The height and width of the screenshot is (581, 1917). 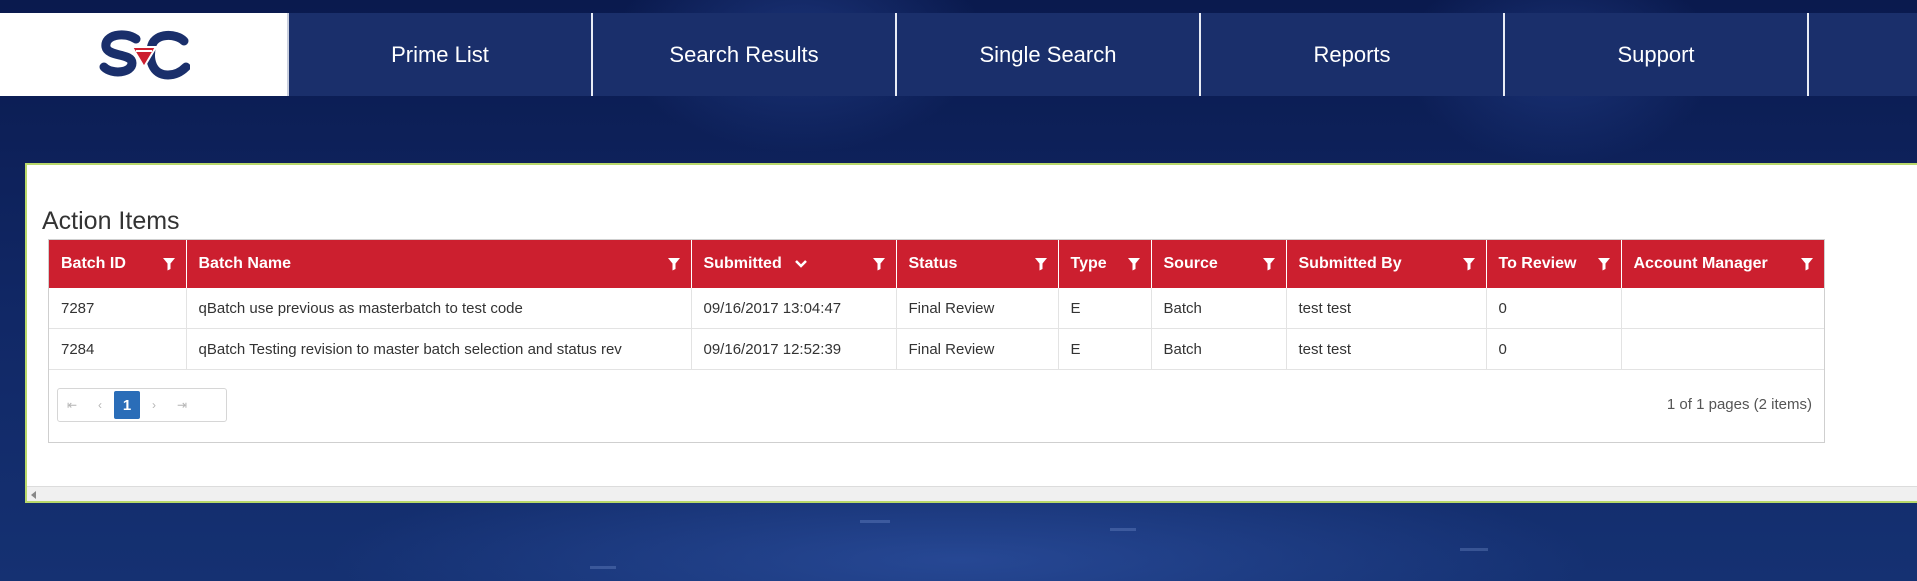 I want to click on column-label: Batch Name, so click(x=244, y=263).